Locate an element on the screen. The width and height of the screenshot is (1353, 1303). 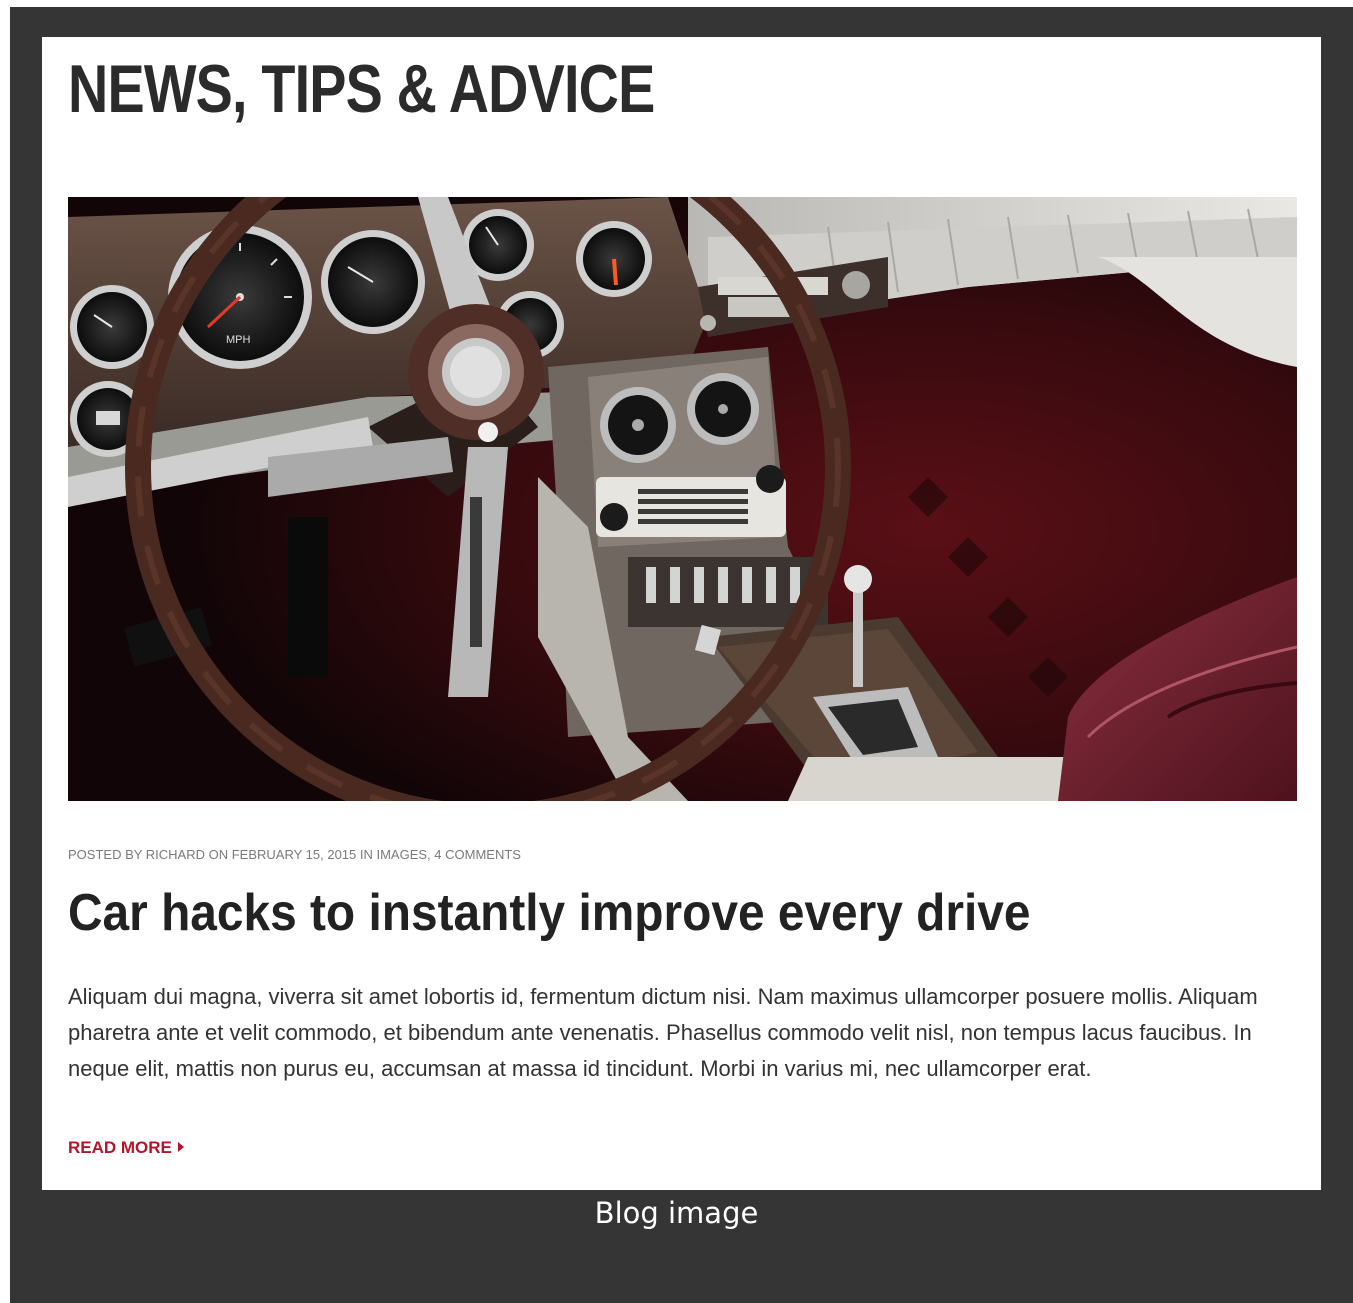
read-more-label: READ MORE is located at coordinates (120, 1147).